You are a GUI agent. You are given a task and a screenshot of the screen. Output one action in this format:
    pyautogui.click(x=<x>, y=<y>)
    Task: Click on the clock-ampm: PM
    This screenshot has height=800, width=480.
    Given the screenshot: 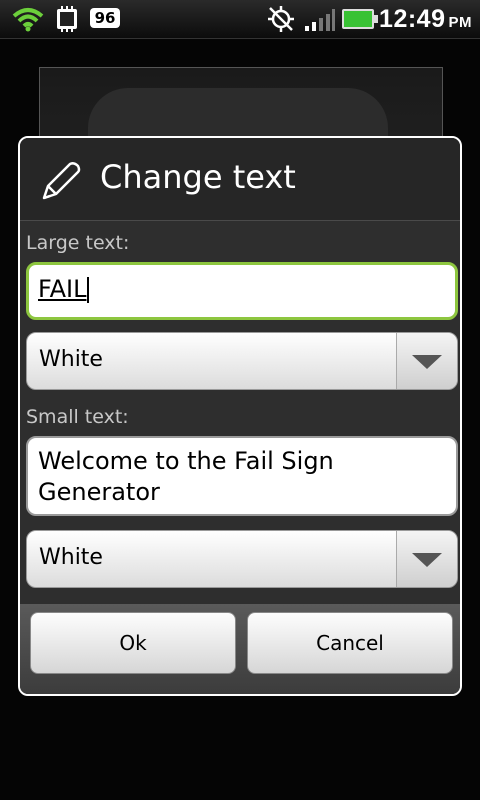 What is the action you would take?
    pyautogui.click(x=460, y=22)
    